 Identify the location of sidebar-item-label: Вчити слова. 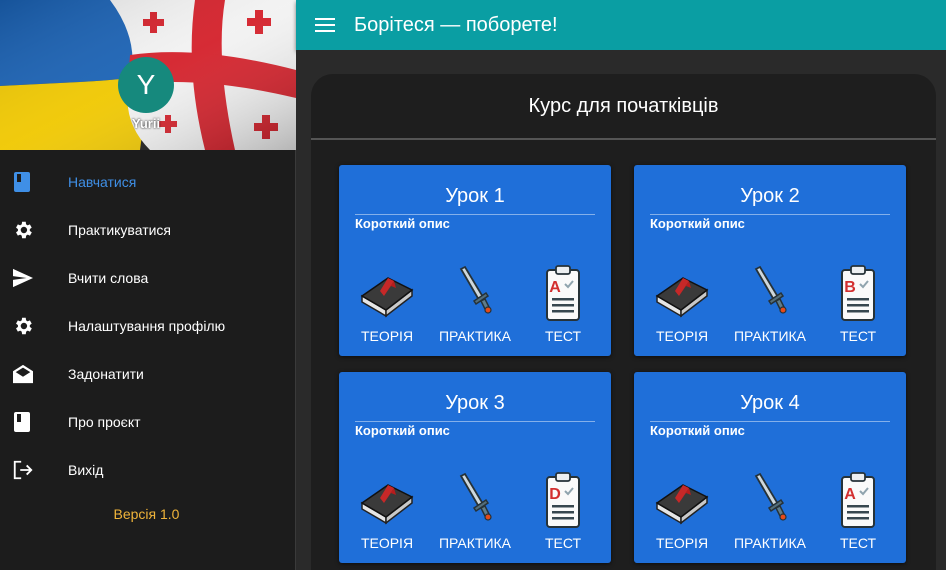
(108, 278).